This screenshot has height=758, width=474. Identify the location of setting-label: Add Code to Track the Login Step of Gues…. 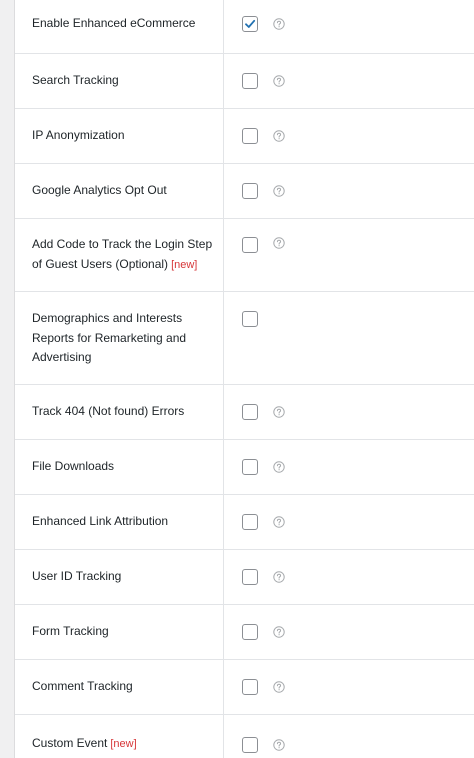
(122, 255).